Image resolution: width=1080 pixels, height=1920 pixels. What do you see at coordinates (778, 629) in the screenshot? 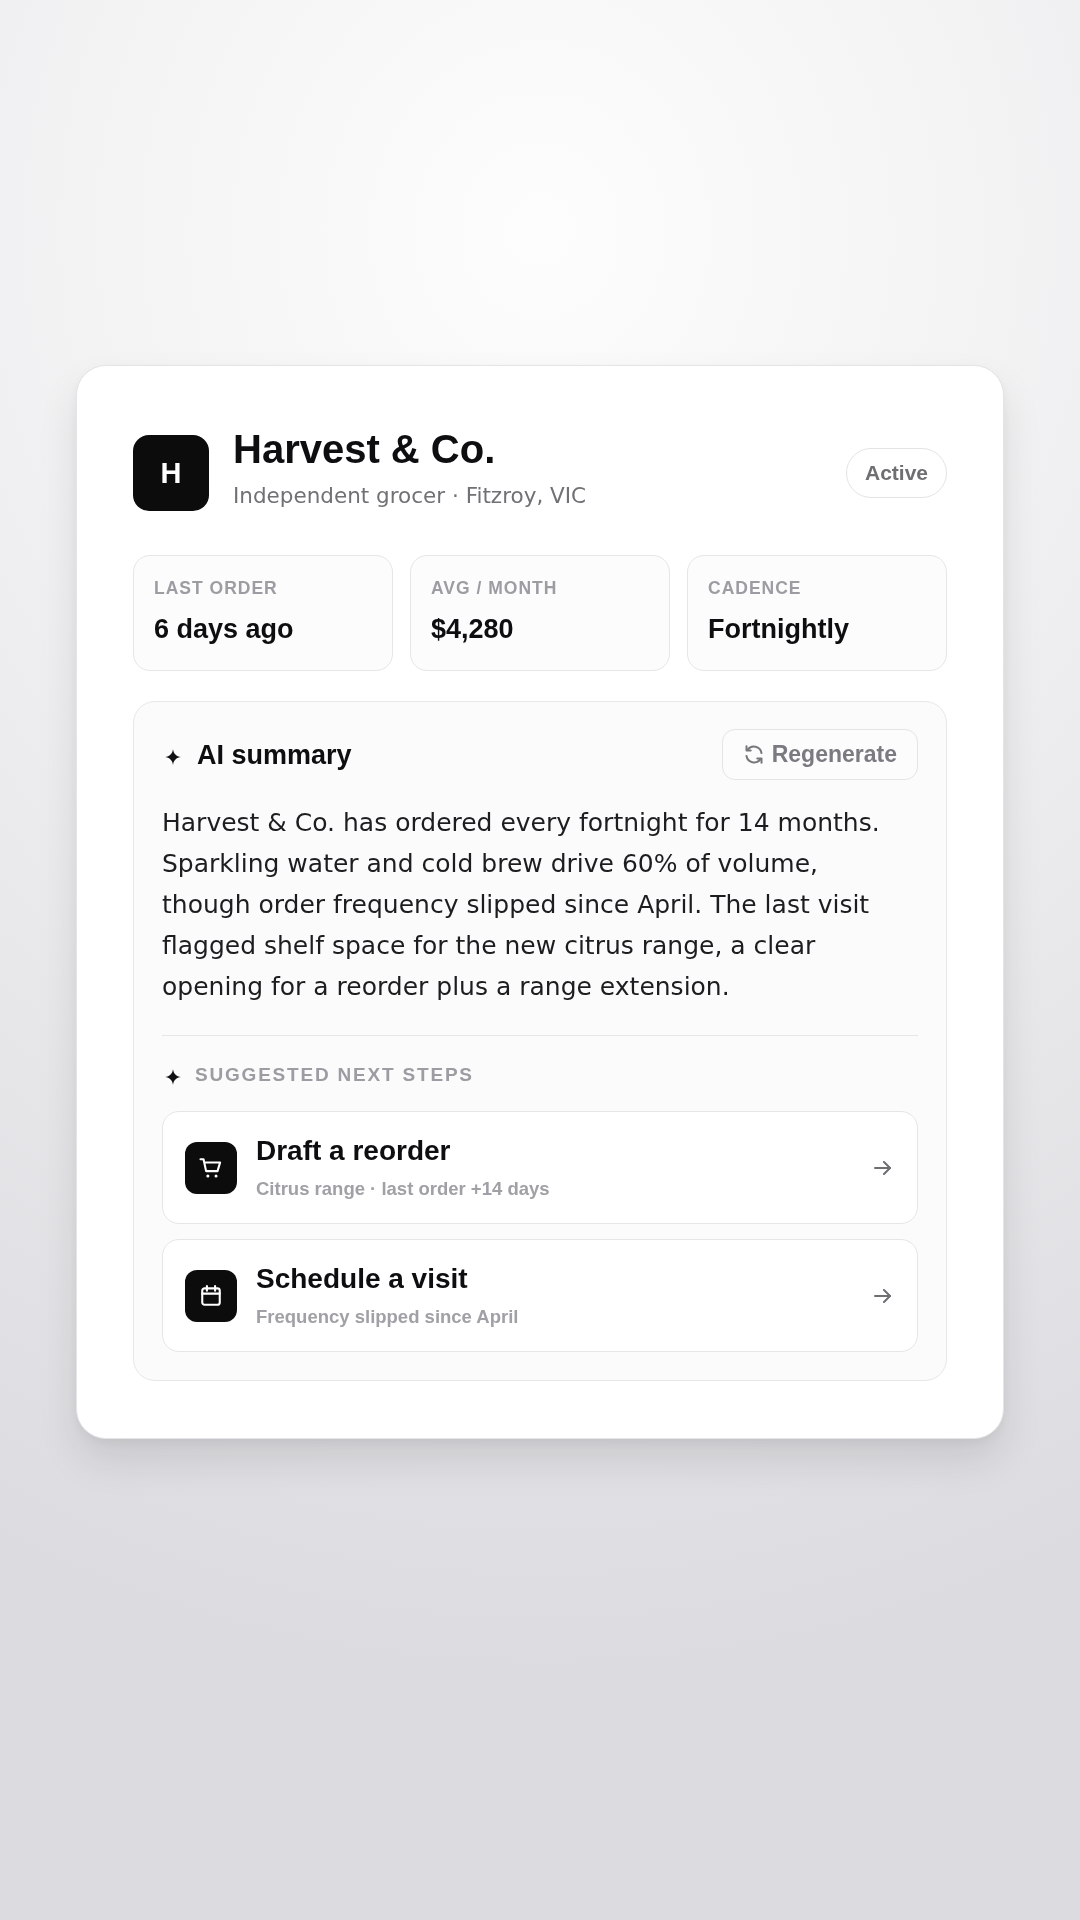
I see `stat-value: Fortnightly` at bounding box center [778, 629].